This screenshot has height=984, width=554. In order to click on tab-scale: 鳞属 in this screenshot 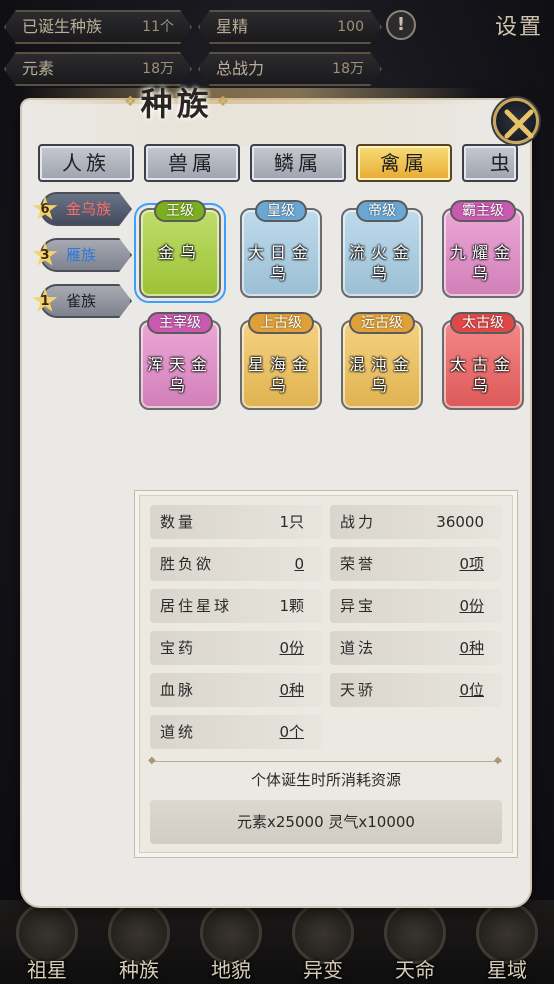, I will do `click(298, 163)`.